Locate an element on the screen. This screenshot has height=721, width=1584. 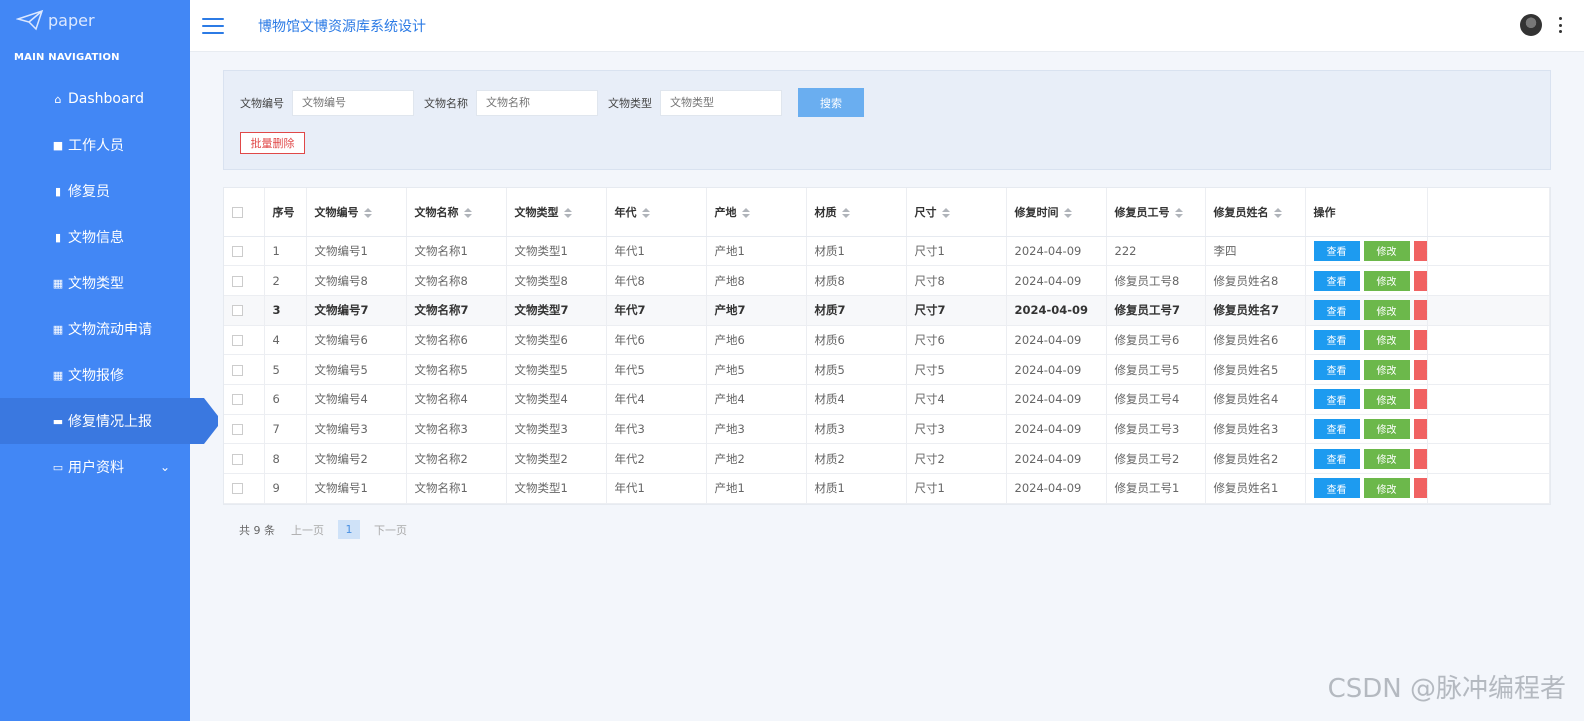
artifact-name-input is located at coordinates (537, 102).